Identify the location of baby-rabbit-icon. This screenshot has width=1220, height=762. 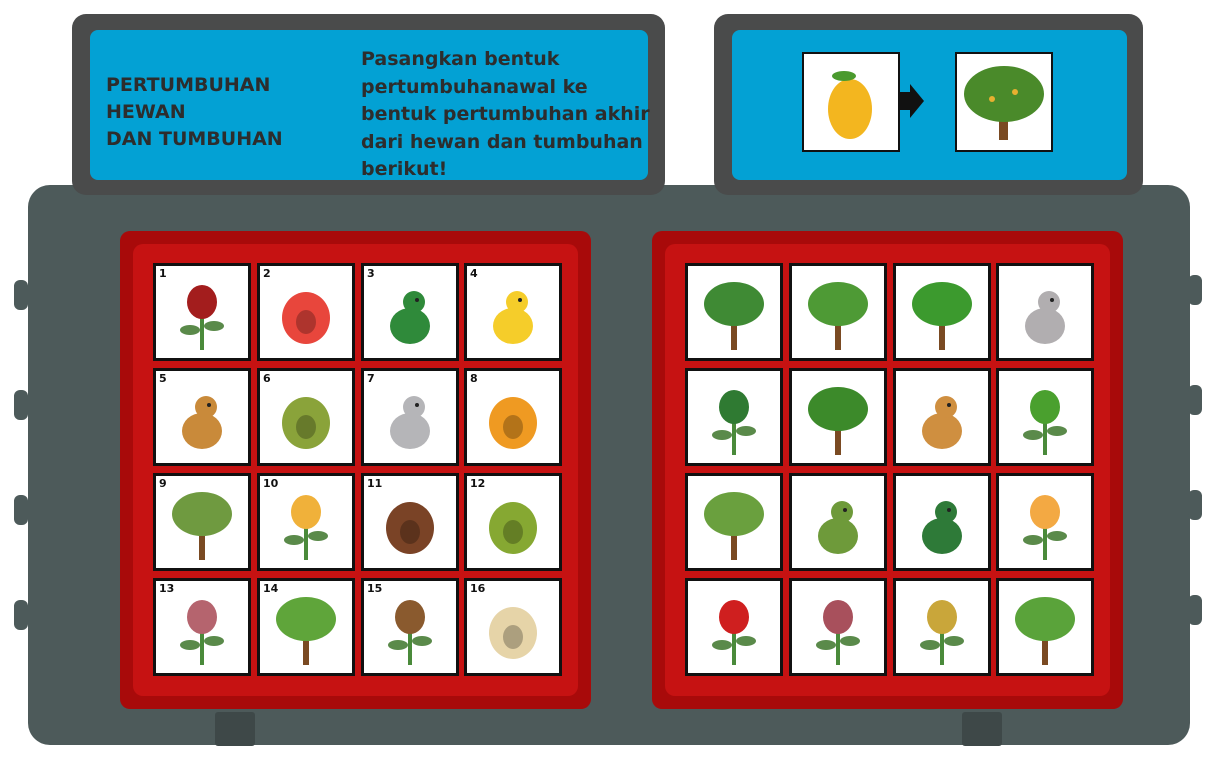
(410, 422).